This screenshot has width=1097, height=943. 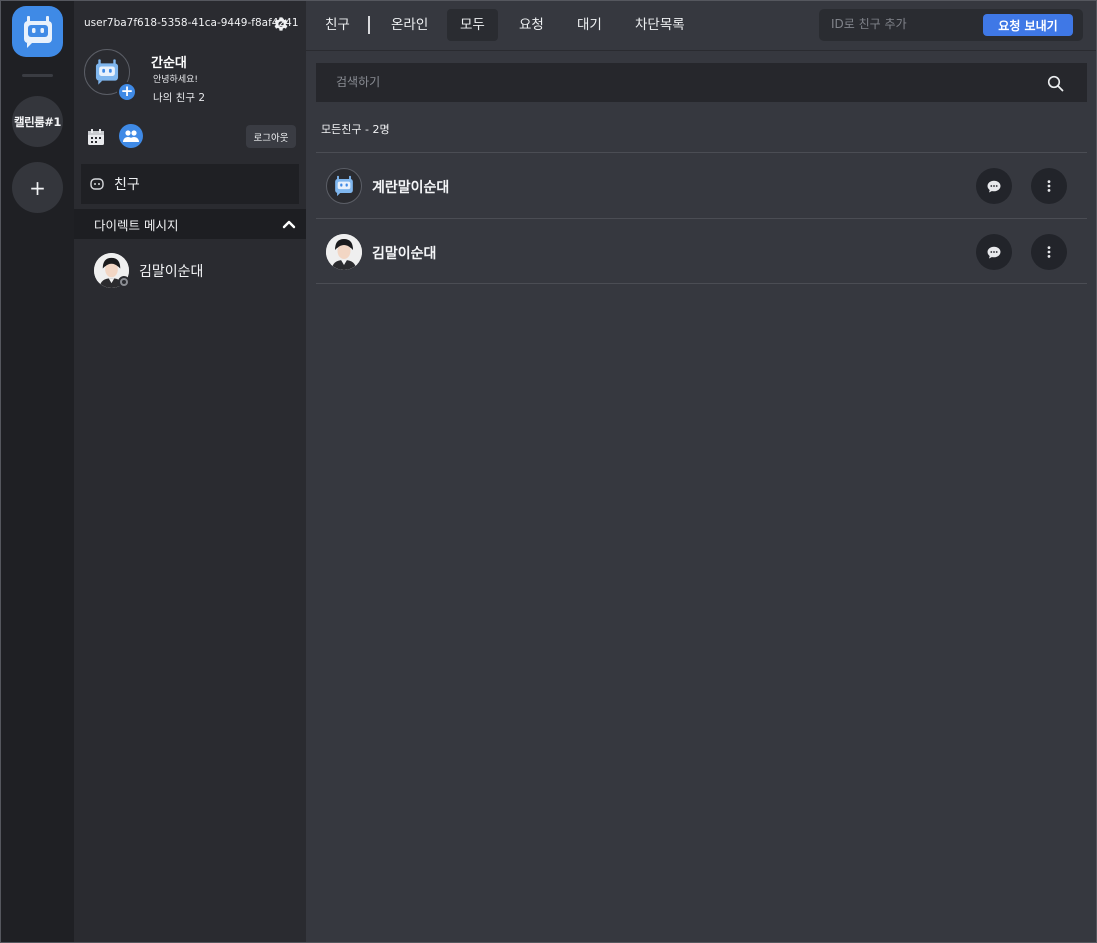 I want to click on friends-title: 친구, so click(x=337, y=25).